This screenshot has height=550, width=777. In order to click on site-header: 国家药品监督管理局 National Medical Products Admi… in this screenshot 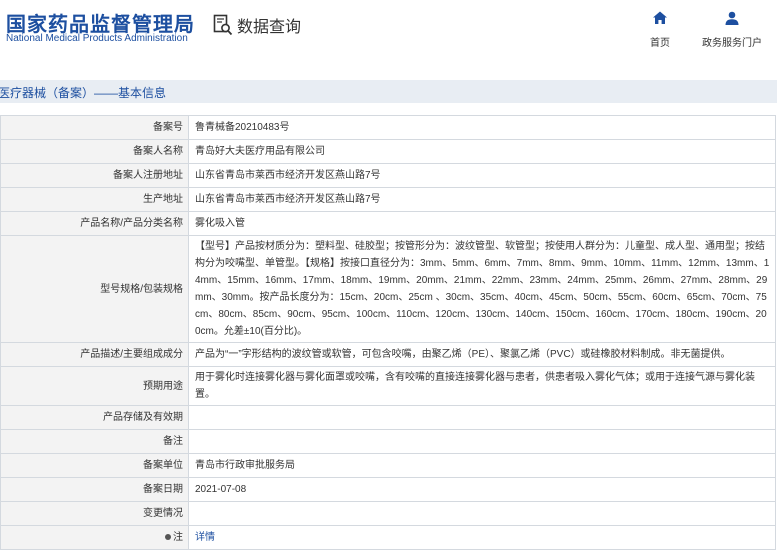, I will do `click(388, 40)`.